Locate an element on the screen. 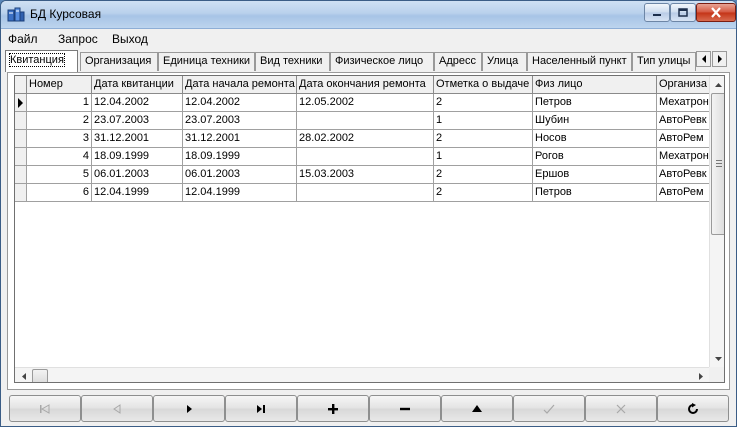  tab-label: Квитанция is located at coordinates (37, 60).